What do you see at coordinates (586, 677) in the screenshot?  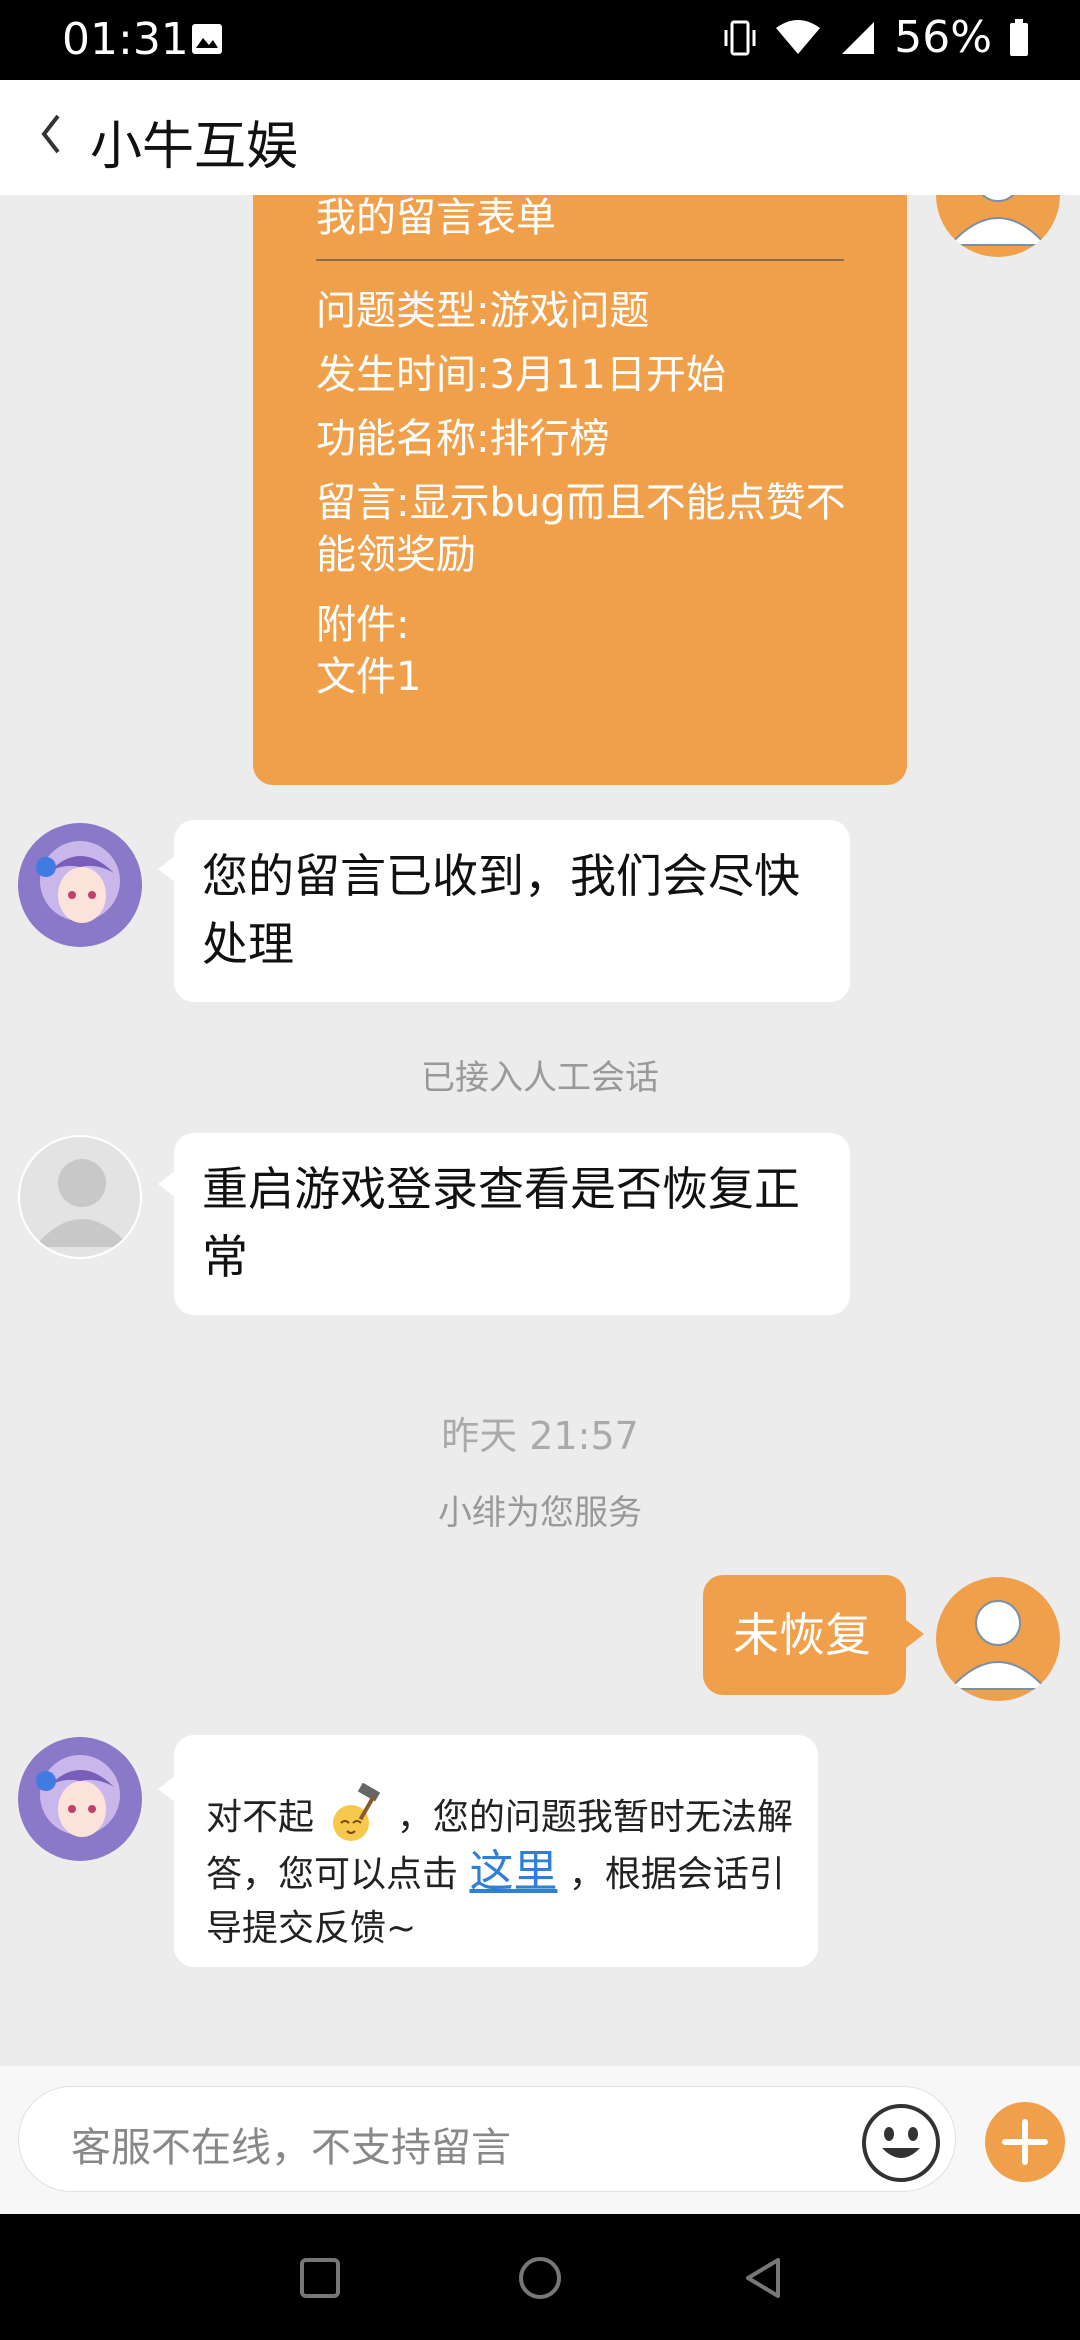 I see `form-line-attachment-file: 文件1` at bounding box center [586, 677].